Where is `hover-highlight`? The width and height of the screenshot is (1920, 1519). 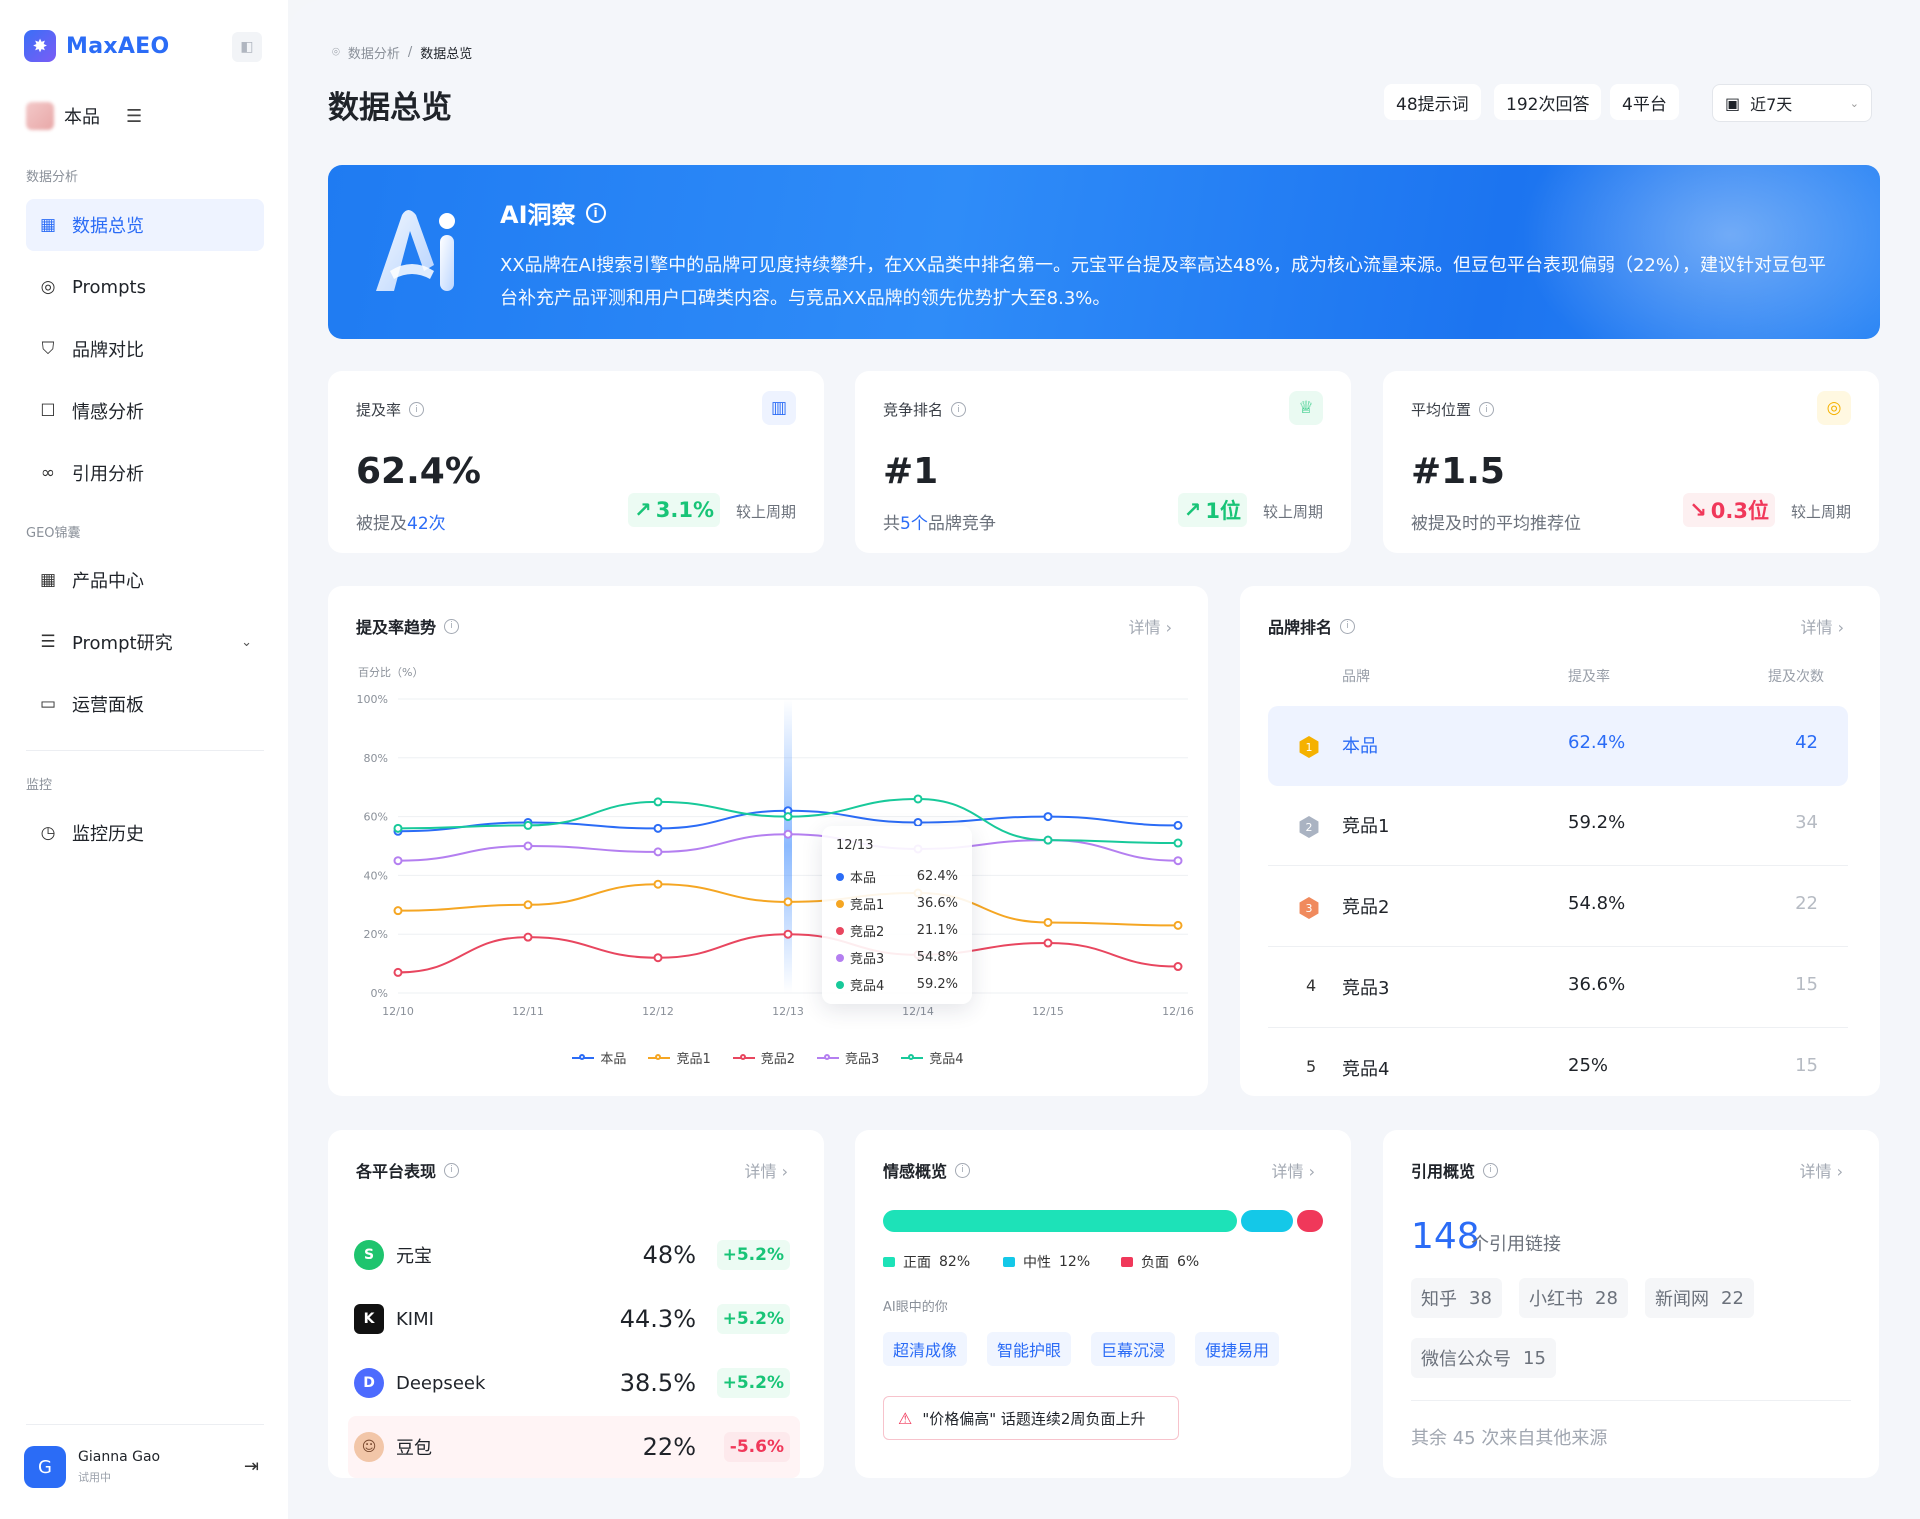 hover-highlight is located at coordinates (788, 846).